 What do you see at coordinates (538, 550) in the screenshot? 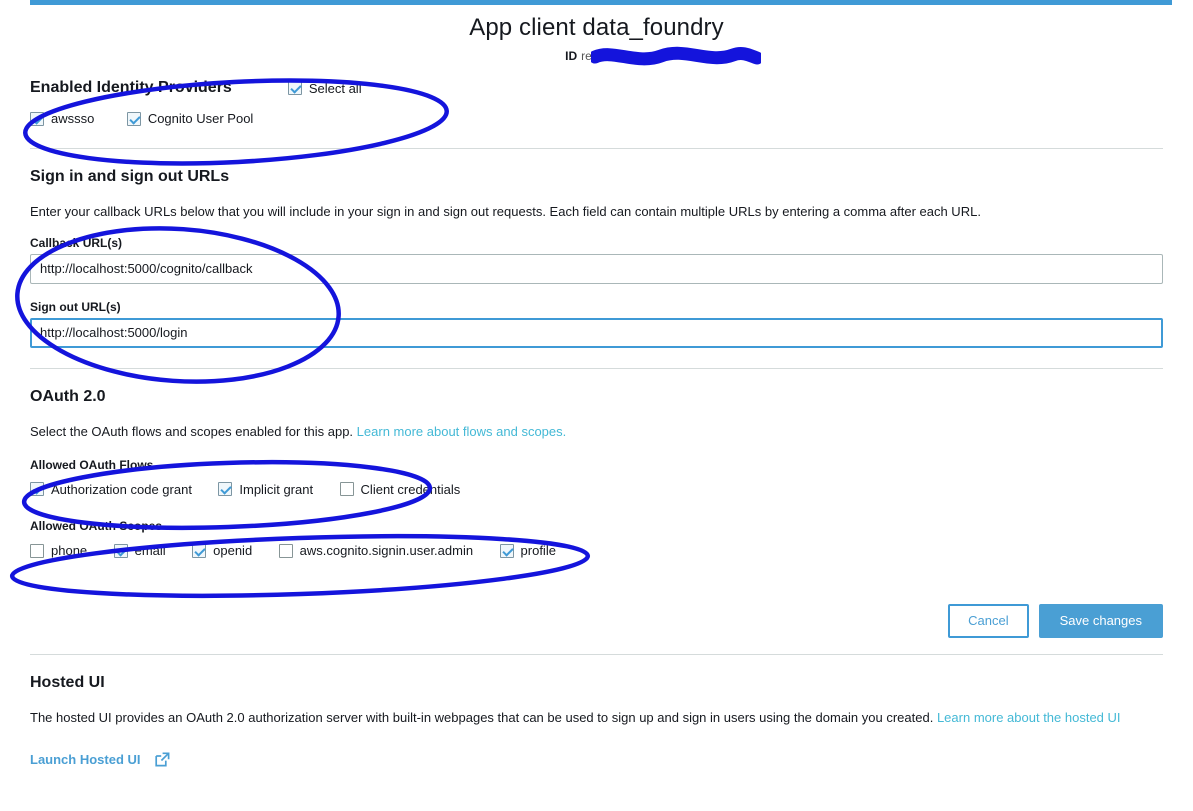
I see `checkbox-label: profile` at bounding box center [538, 550].